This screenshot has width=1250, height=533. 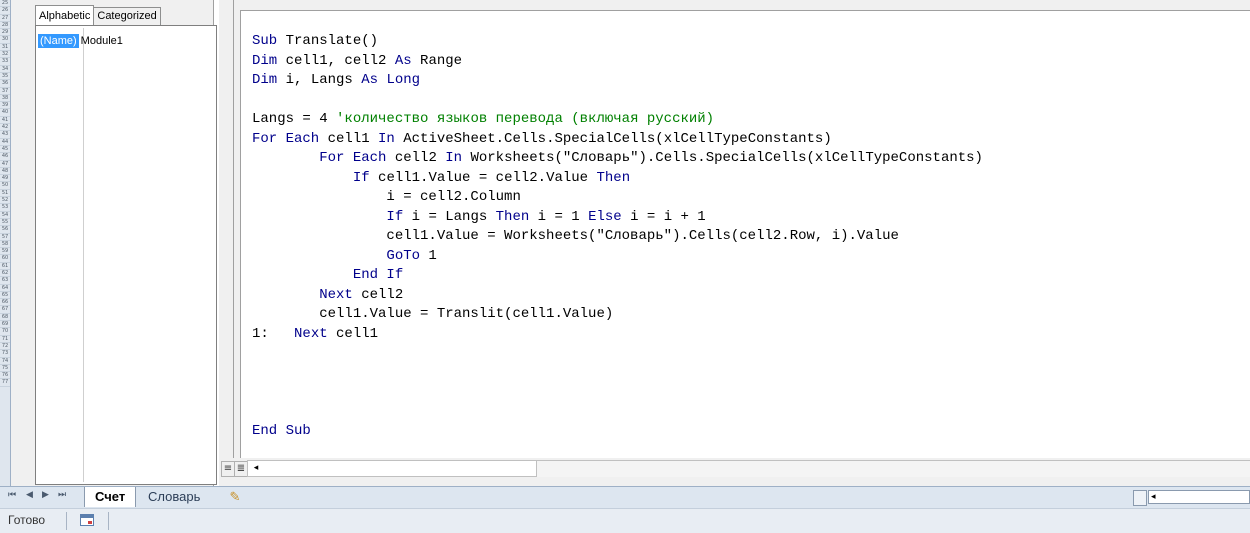 I want to click on property-value: Module1, so click(x=102, y=41).